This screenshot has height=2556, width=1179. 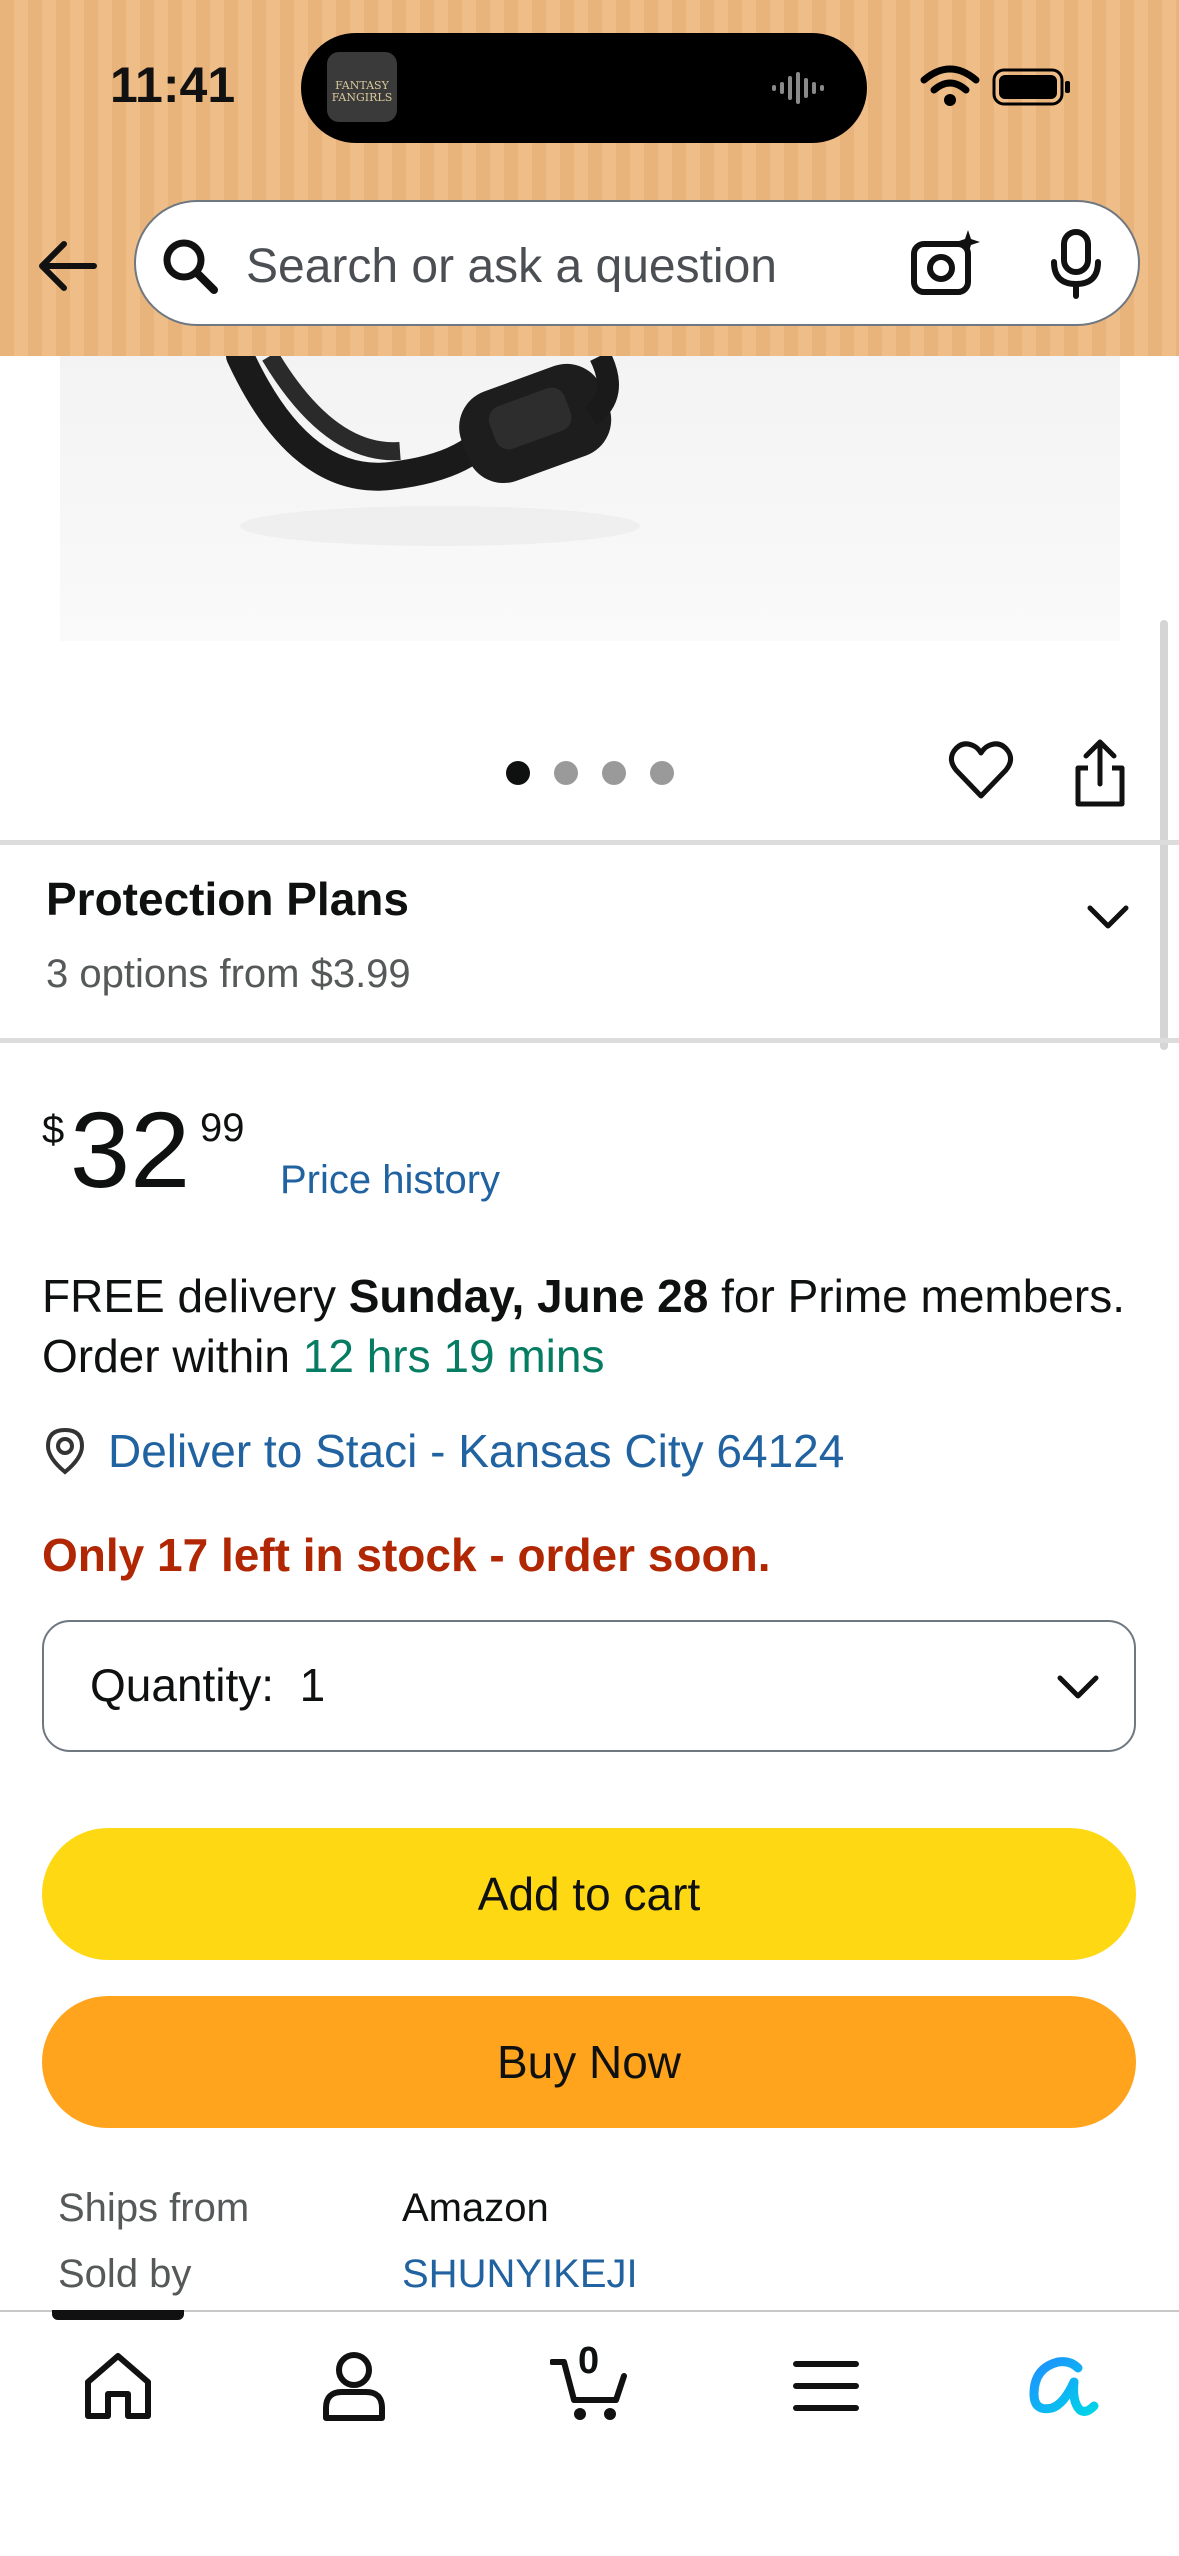 I want to click on delivery-date: Sunday, June 28, so click(x=528, y=1296).